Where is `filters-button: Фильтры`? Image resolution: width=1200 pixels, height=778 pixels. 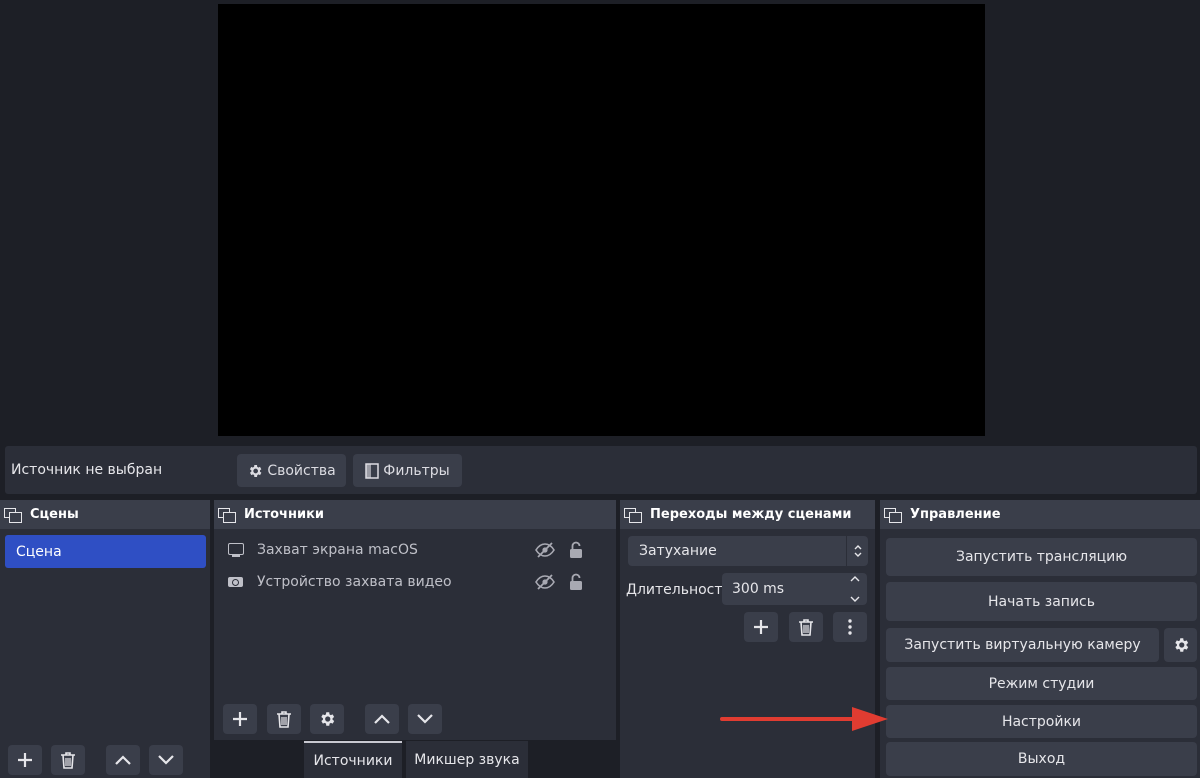 filters-button: Фильтры is located at coordinates (407, 470).